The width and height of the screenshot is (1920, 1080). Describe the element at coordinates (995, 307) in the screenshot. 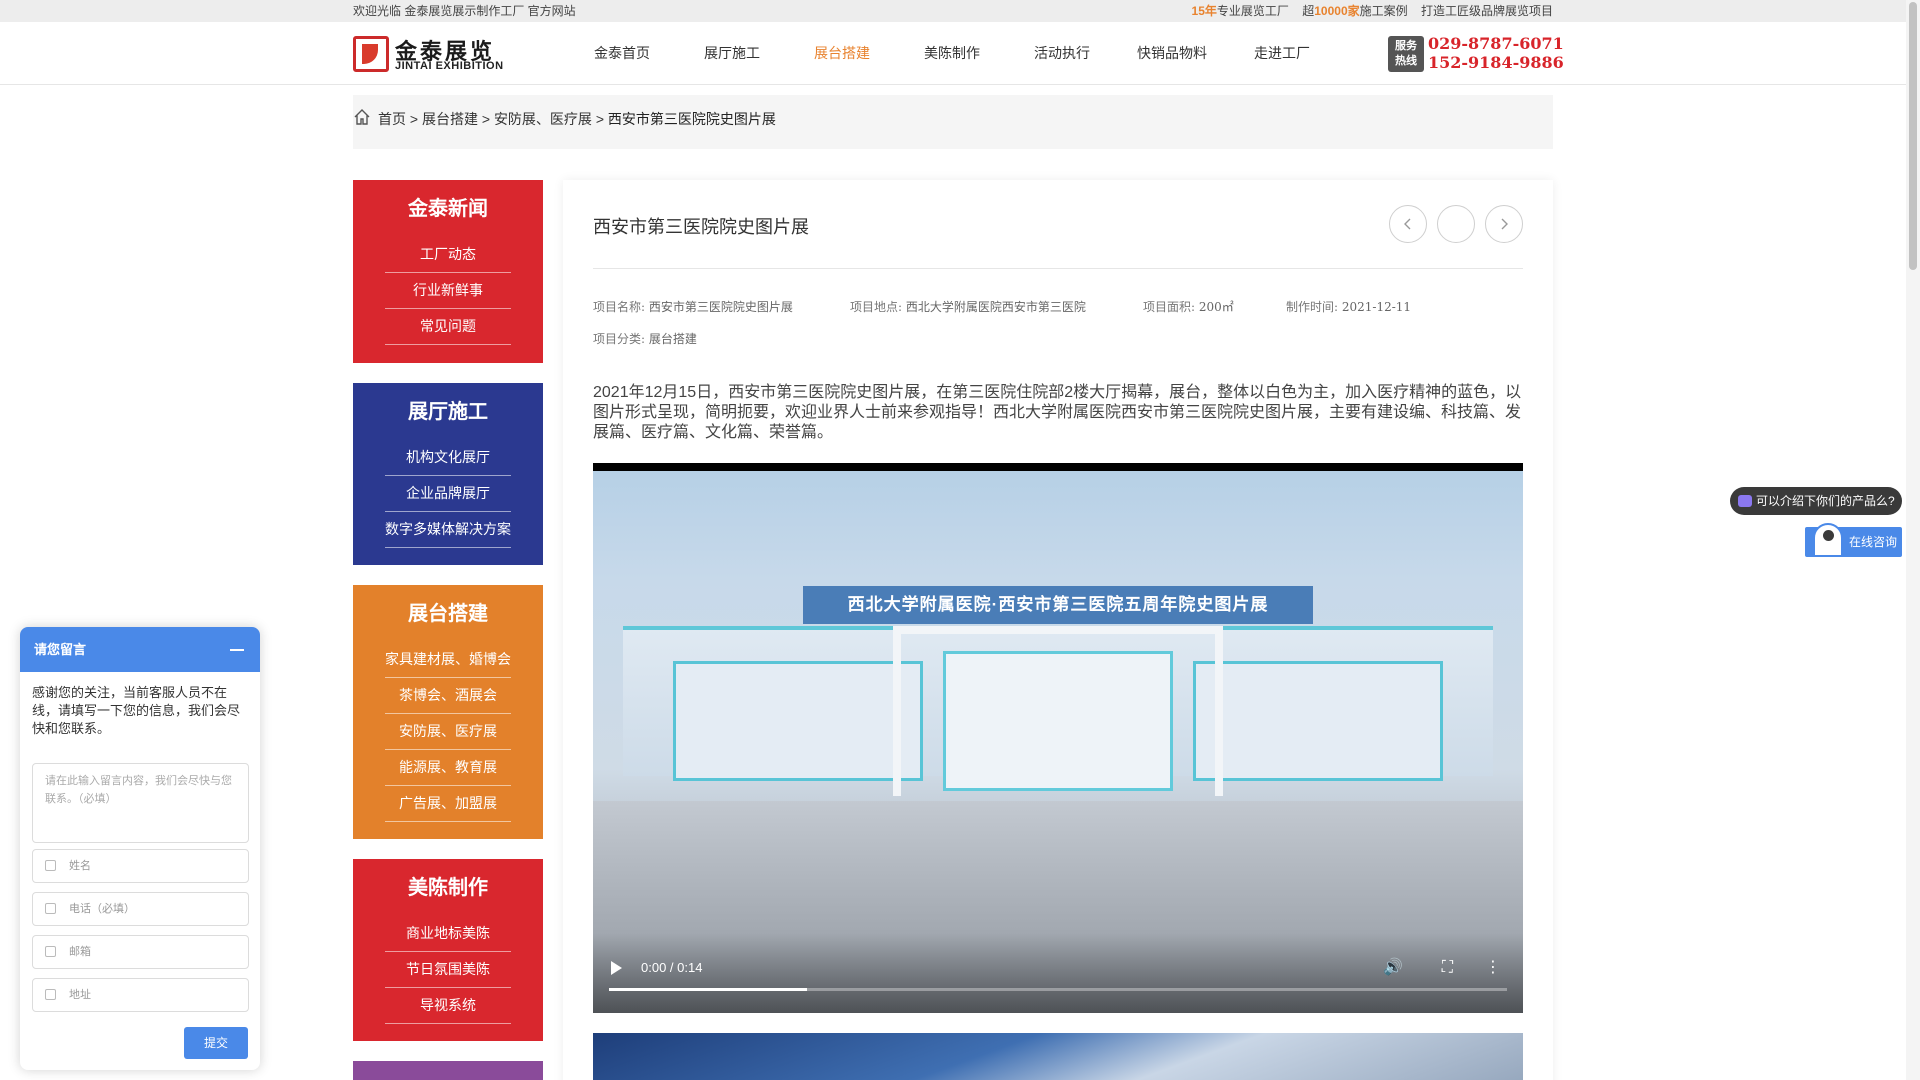

I see `meta-value: 西北大学附属医院西安市第三医院` at that location.